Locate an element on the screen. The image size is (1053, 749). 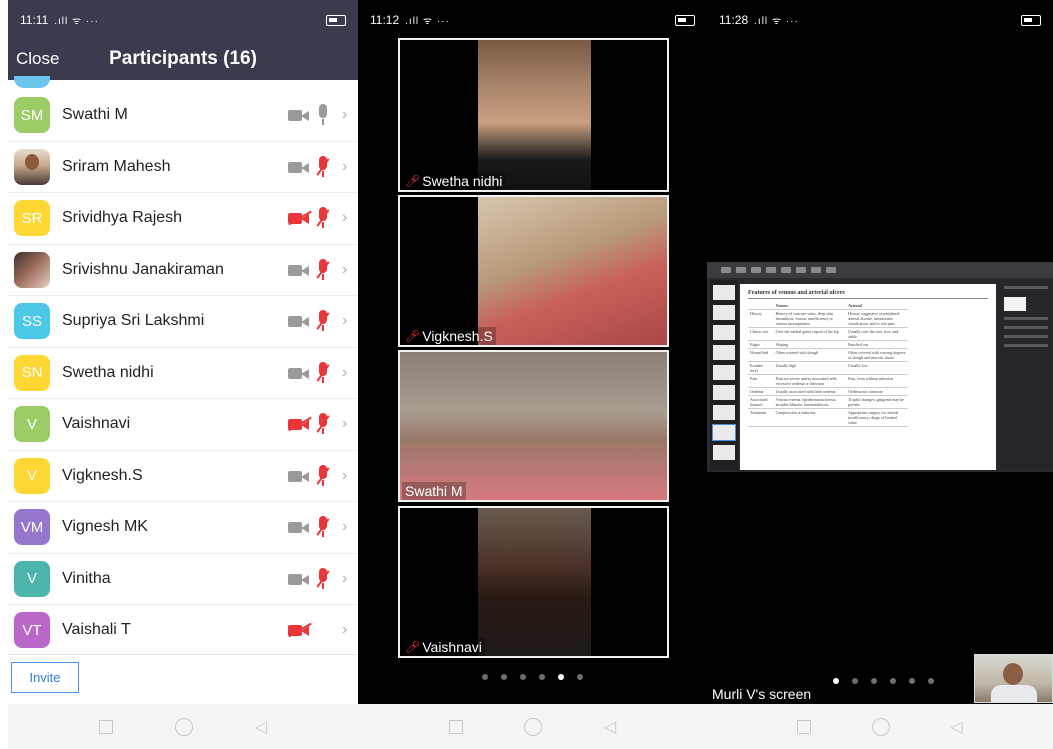
avatar: V is located at coordinates (32, 578).